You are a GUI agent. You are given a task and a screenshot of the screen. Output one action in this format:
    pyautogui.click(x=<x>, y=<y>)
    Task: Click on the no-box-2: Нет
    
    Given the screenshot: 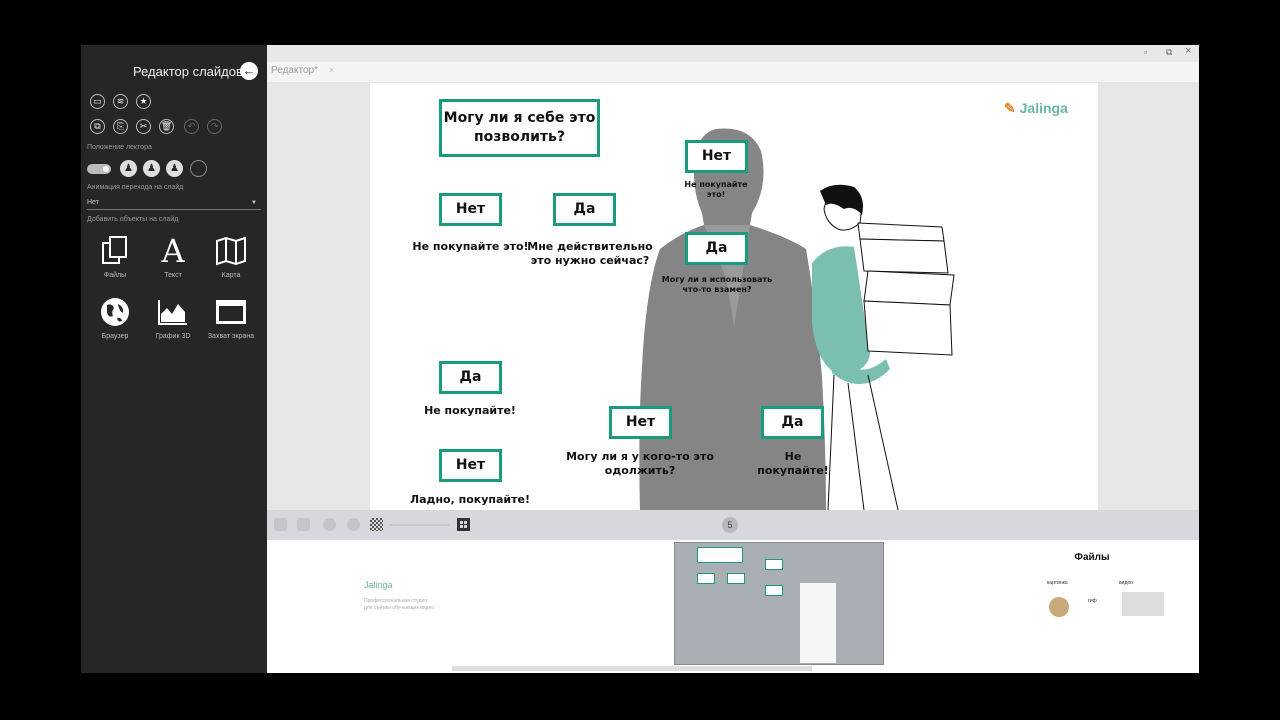 What is the action you would take?
    pyautogui.click(x=716, y=156)
    